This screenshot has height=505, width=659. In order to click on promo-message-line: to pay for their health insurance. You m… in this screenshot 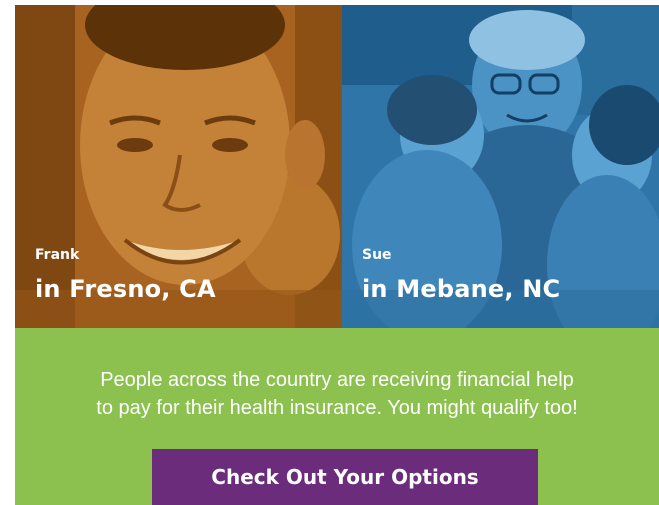, I will do `click(337, 408)`.